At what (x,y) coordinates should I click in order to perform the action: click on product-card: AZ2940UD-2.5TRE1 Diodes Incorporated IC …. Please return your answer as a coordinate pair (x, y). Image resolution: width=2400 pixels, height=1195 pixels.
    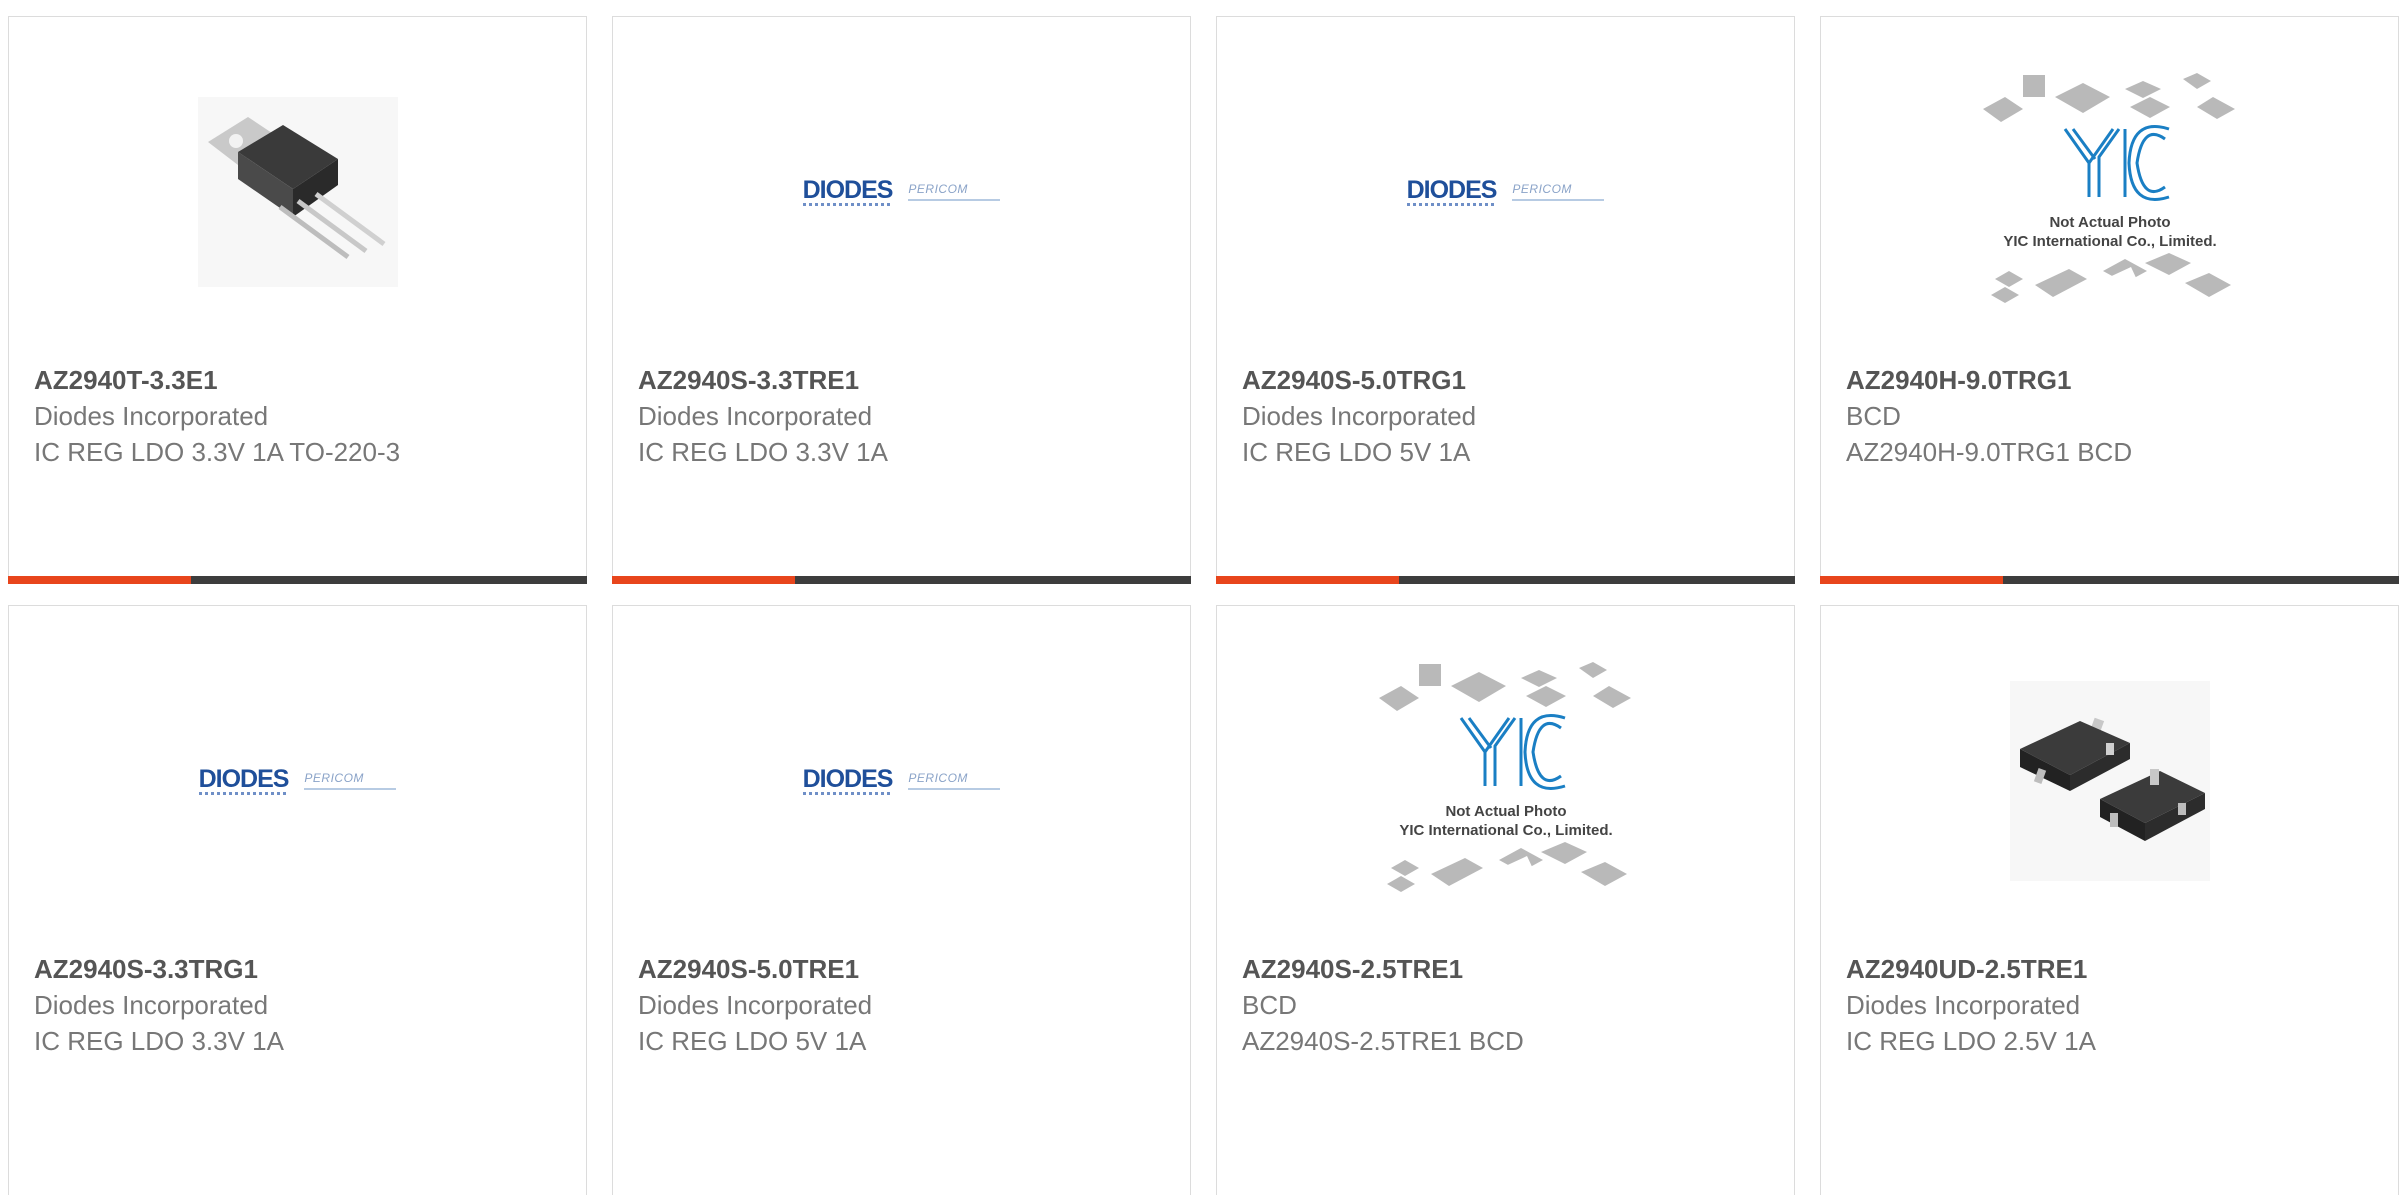
    Looking at the image, I should click on (2109, 900).